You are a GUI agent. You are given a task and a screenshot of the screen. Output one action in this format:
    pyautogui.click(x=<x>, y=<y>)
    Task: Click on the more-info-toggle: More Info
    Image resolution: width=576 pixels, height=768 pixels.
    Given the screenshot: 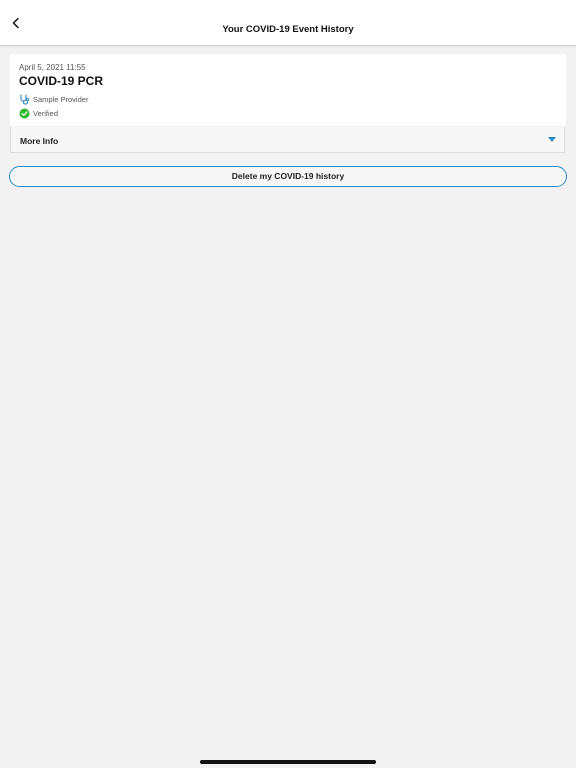 What is the action you would take?
    pyautogui.click(x=287, y=140)
    